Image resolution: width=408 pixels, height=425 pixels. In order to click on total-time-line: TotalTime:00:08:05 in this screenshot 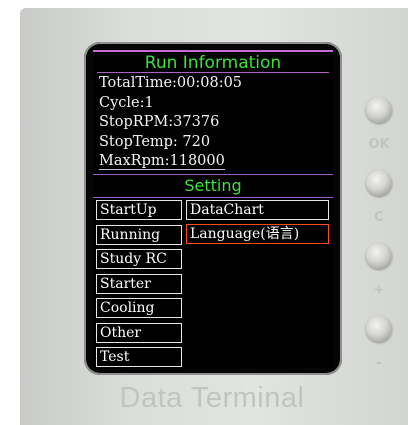, I will do `click(171, 83)`.